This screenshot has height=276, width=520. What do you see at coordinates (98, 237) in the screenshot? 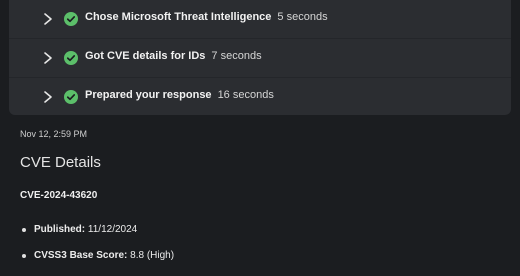
I see `list-item: Published: 11/12/2024` at bounding box center [98, 237].